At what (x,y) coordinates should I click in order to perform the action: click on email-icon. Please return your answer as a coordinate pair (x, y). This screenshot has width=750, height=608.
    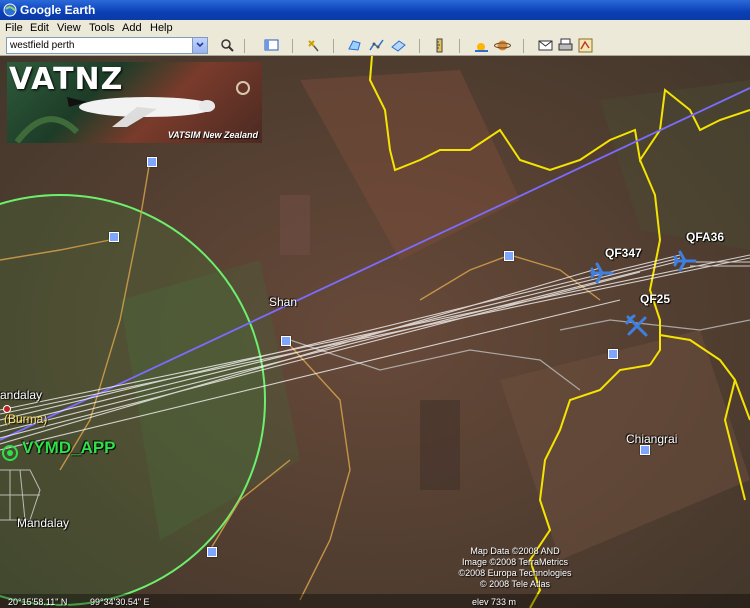
    Looking at the image, I should click on (545, 45).